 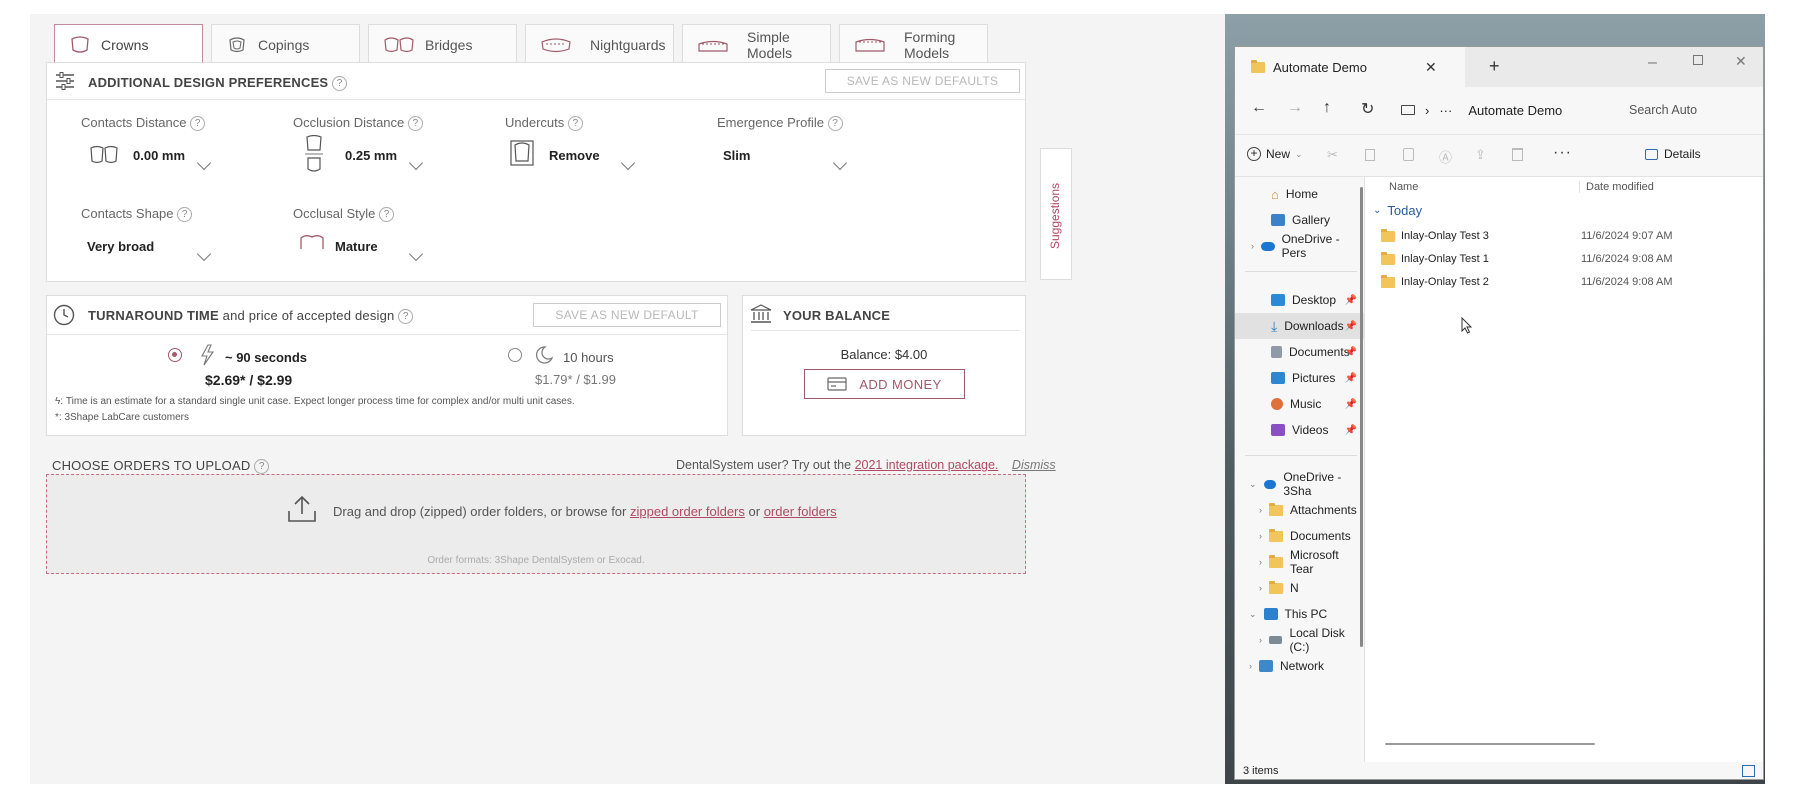 What do you see at coordinates (884, 384) in the screenshot?
I see `add-money-button: ADD MONEY` at bounding box center [884, 384].